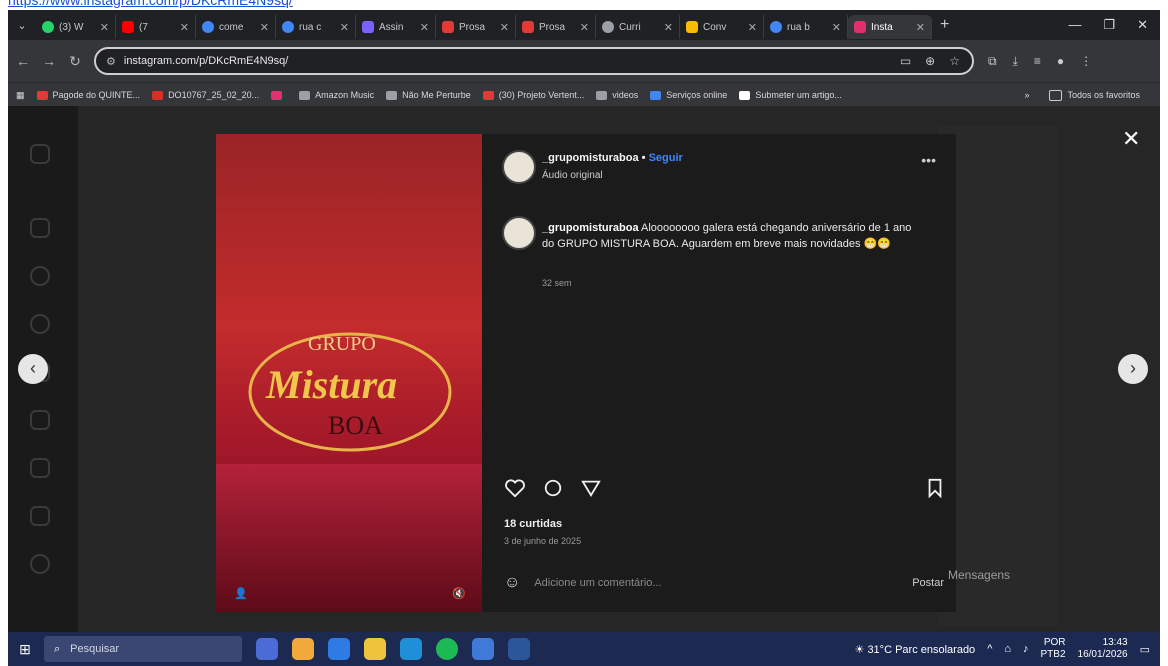  What do you see at coordinates (519, 233) in the screenshot?
I see `caption-avatar` at bounding box center [519, 233].